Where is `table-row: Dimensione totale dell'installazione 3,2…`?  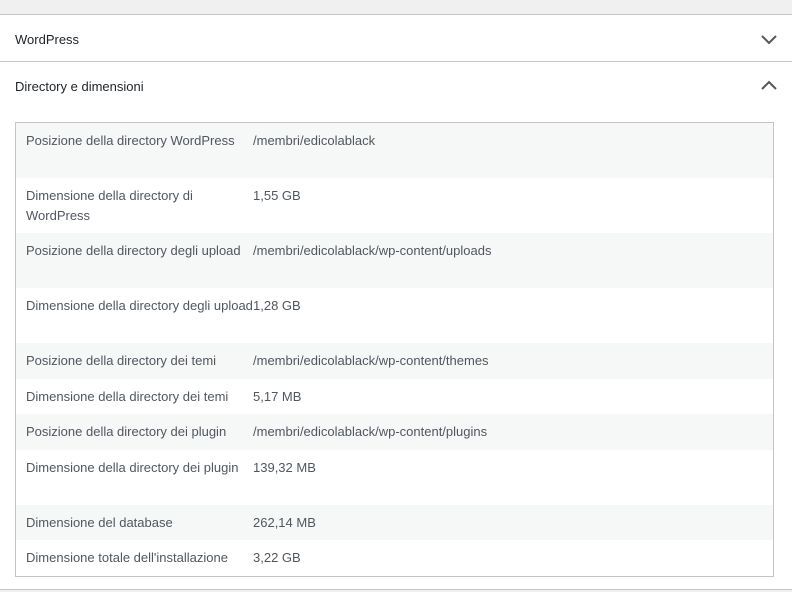
table-row: Dimensione totale dell'installazione 3,2… is located at coordinates (394, 558).